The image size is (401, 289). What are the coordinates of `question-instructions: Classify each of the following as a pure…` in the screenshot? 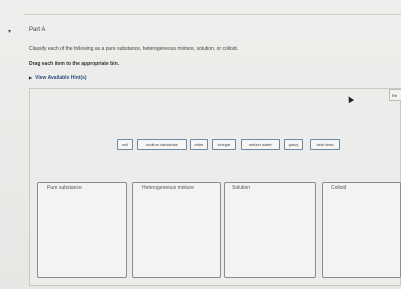 It's located at (134, 49).